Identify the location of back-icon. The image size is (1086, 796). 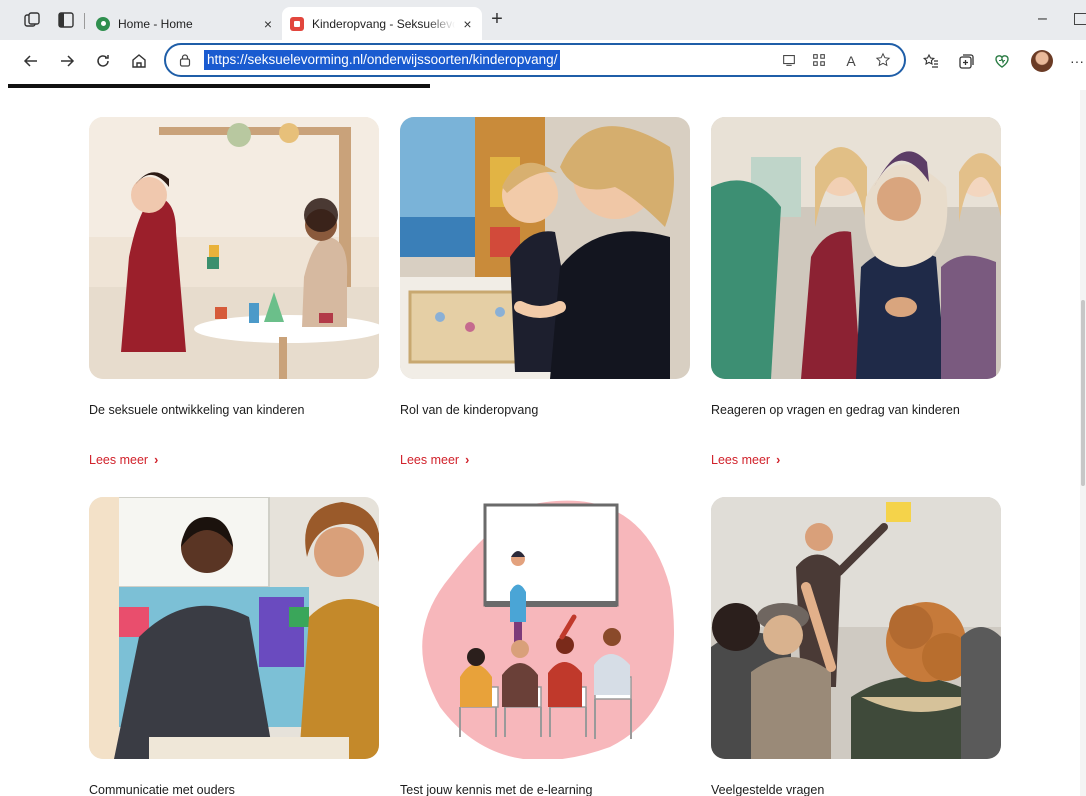
(31, 61).